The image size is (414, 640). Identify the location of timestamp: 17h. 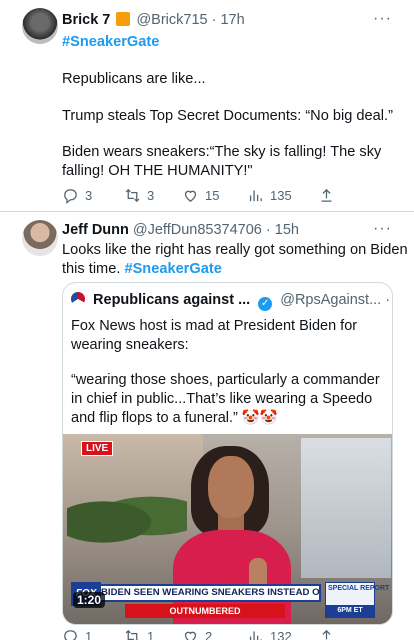
(232, 20).